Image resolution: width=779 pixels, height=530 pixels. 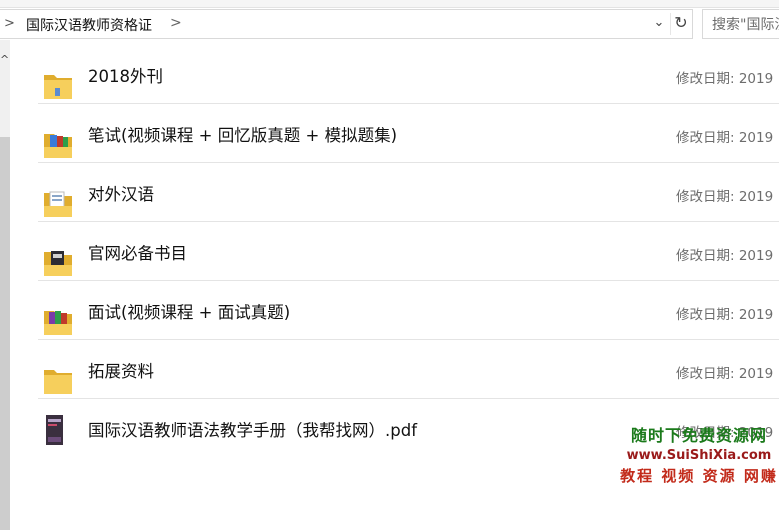 What do you see at coordinates (680, 24) in the screenshot?
I see `refresh-icon: ↻` at bounding box center [680, 24].